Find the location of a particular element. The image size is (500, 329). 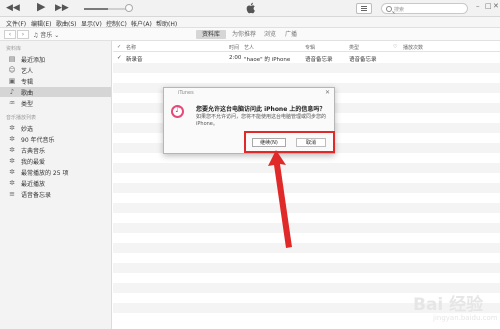

watermark: Bai 经验 jingyan.baidu.com is located at coordinates (446, 305).